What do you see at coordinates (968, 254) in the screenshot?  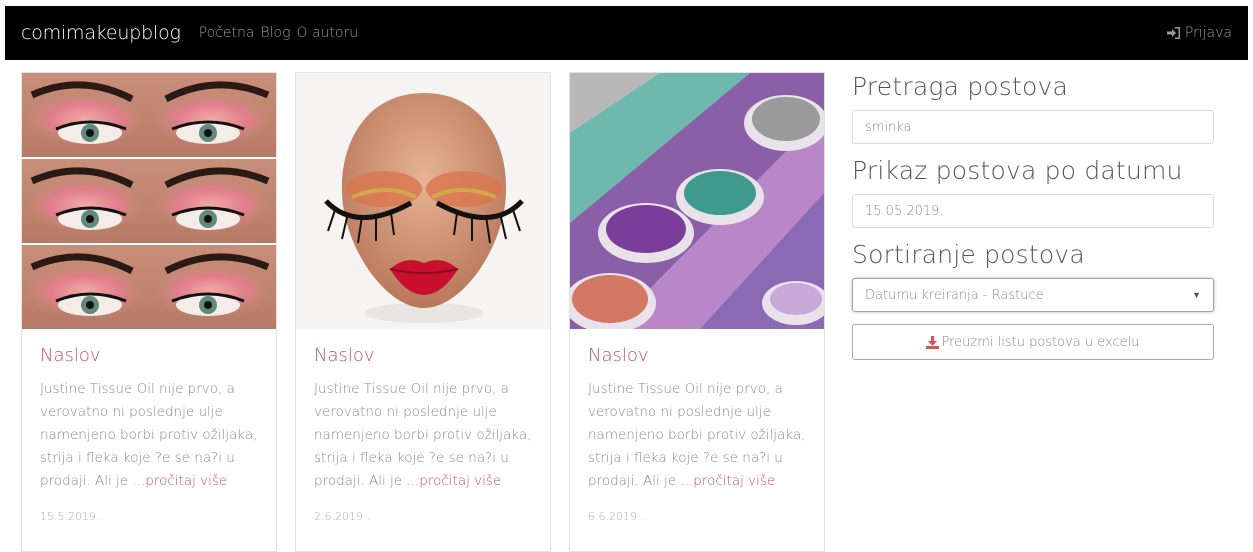 I see `sort-heading: Sortiranje postova` at bounding box center [968, 254].